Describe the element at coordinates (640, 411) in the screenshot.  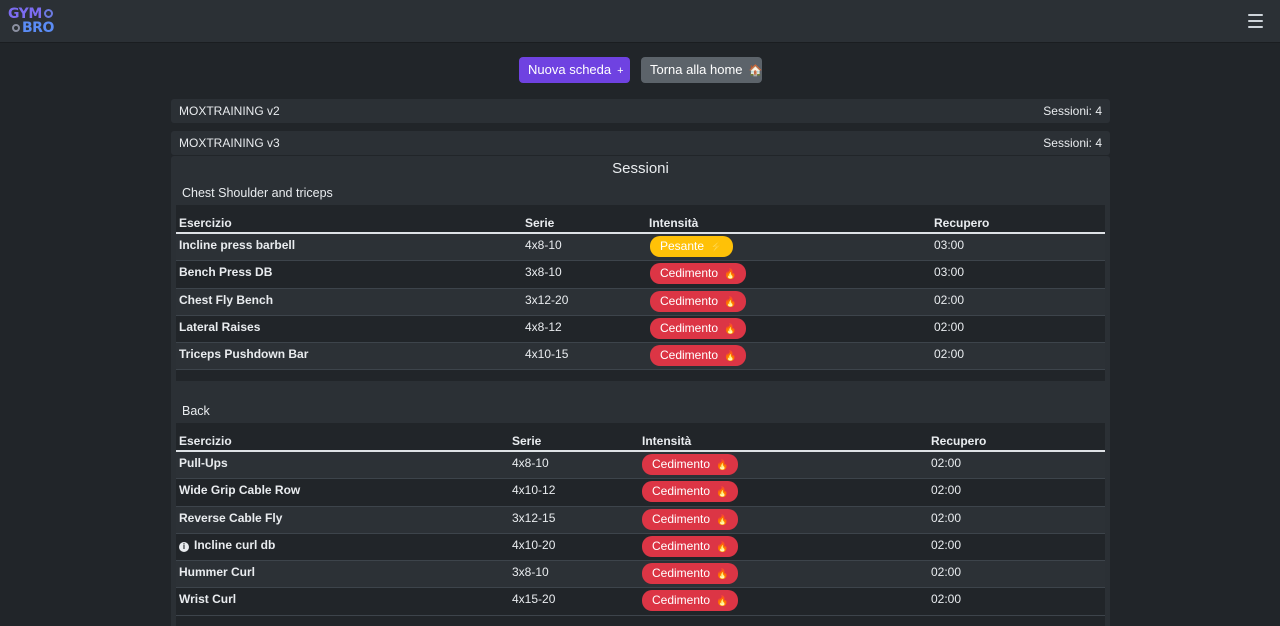
I see `session-name: Back` at that location.